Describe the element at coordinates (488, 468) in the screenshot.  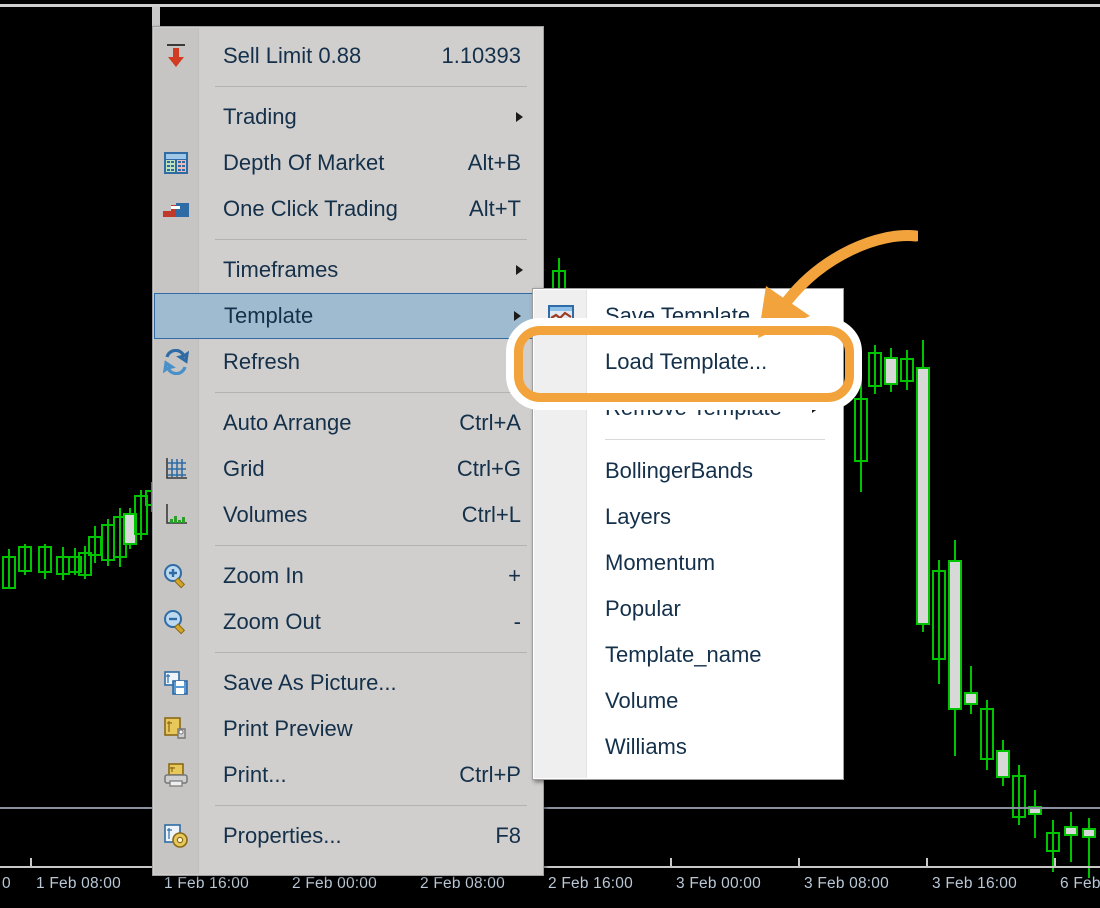
I see `menu-item-shortcut: Ctrl+G` at that location.